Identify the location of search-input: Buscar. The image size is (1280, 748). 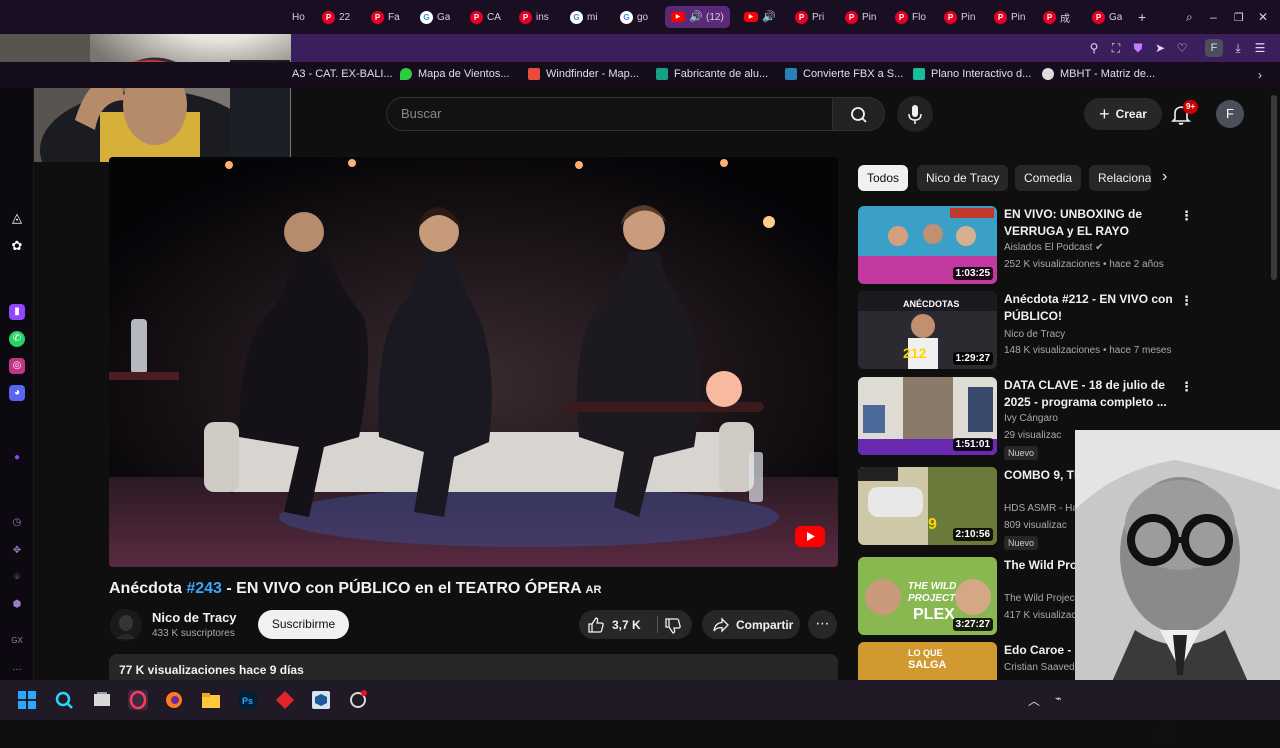
(609, 114).